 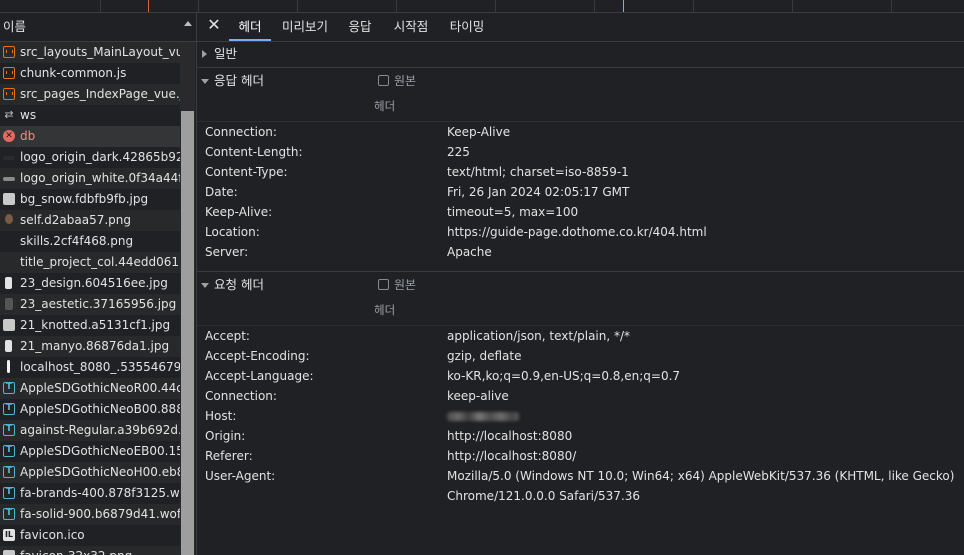 What do you see at coordinates (76, 552) in the screenshot?
I see `request-name: favicon-32x32.png` at bounding box center [76, 552].